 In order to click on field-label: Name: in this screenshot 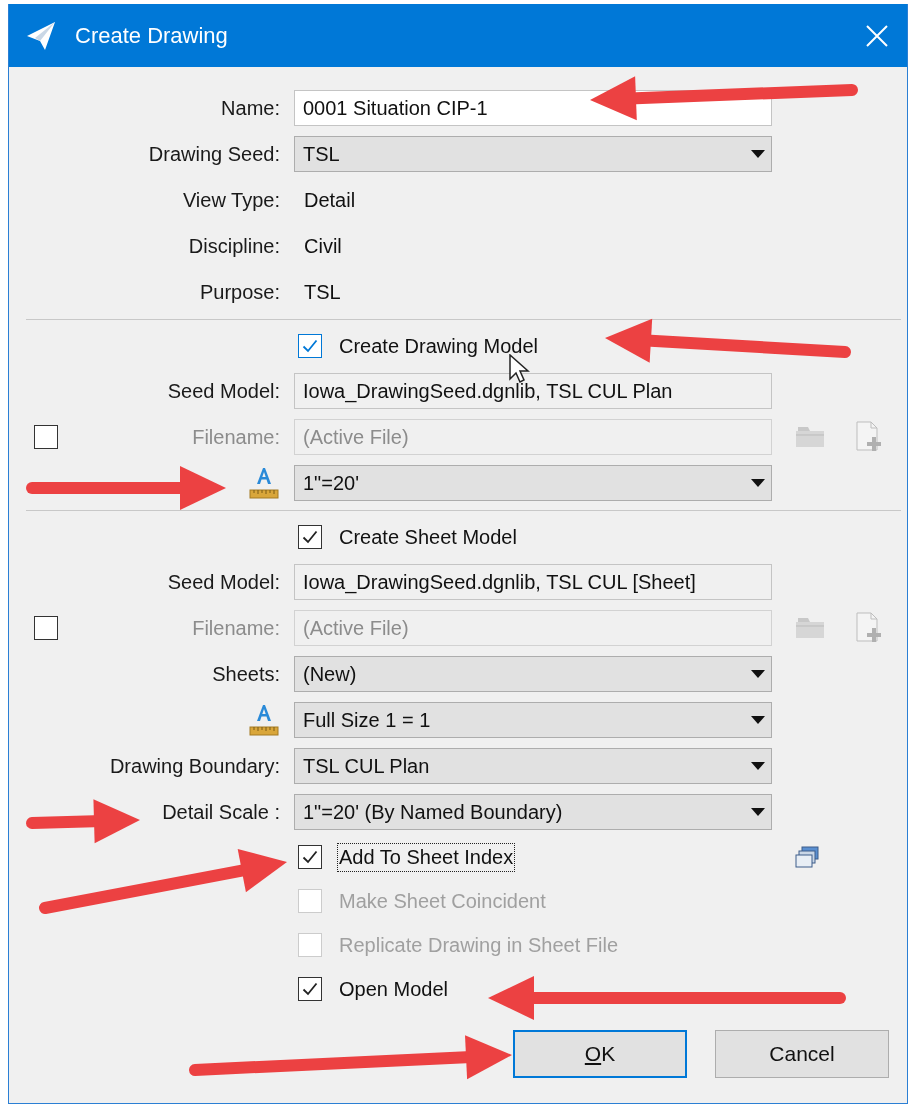, I will do `click(250, 108)`.